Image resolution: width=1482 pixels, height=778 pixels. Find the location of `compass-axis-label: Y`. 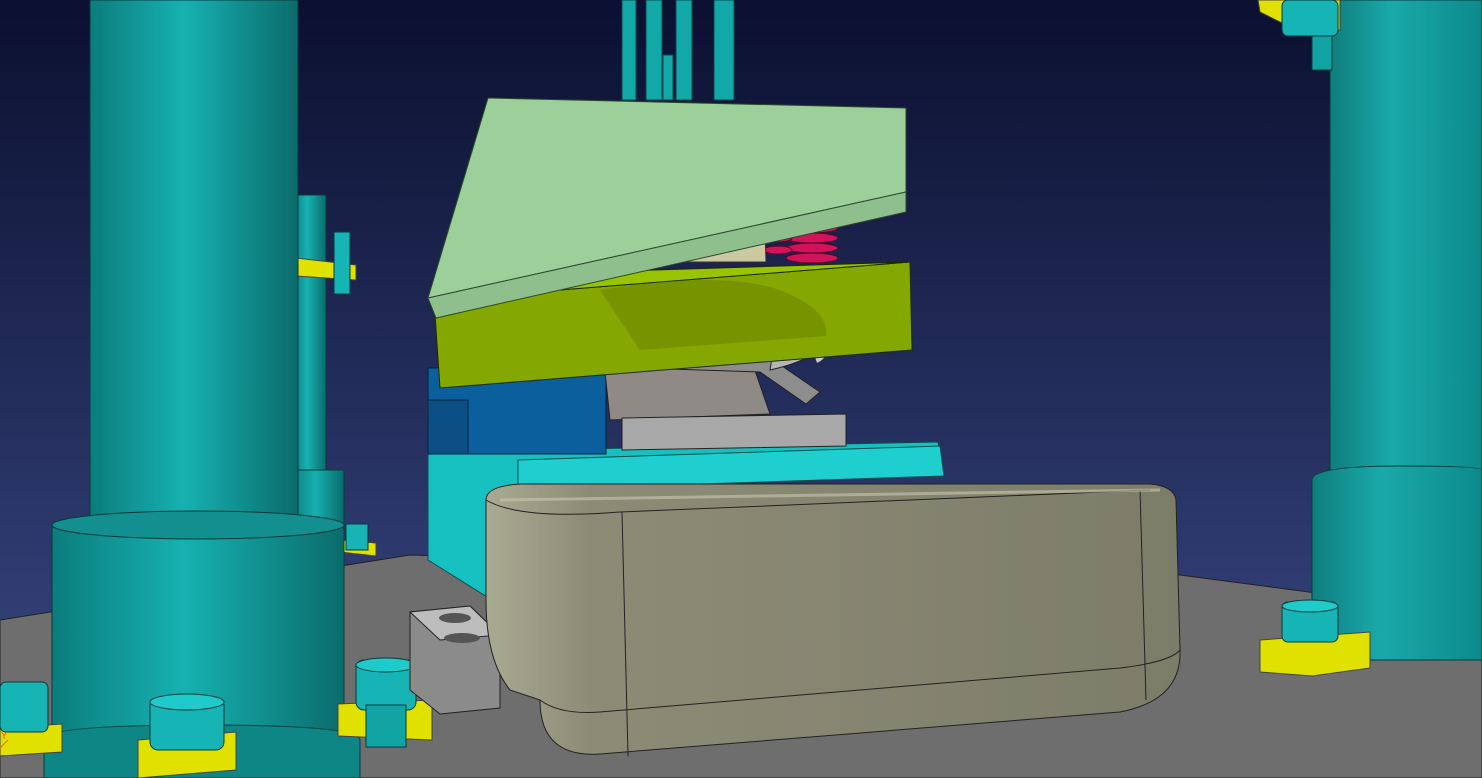

compass-axis-label: Y is located at coordinates (4, 736).